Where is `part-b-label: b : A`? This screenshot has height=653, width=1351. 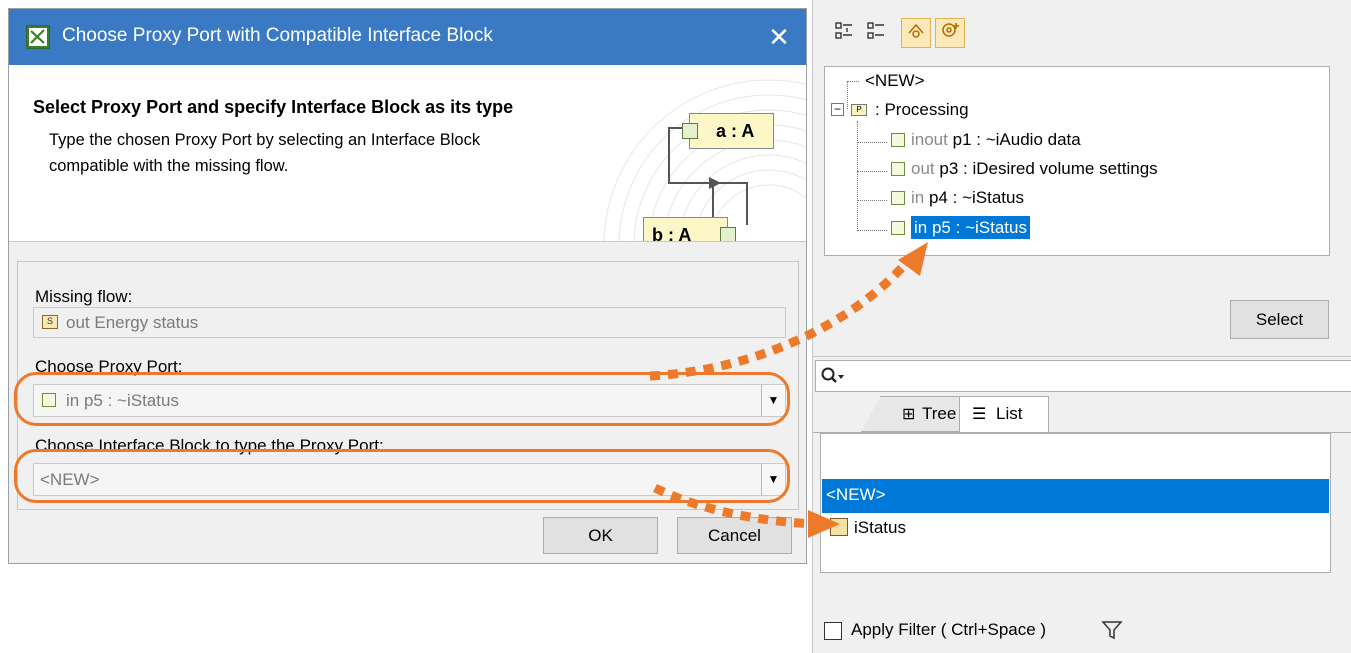 part-b-label: b : A is located at coordinates (672, 233).